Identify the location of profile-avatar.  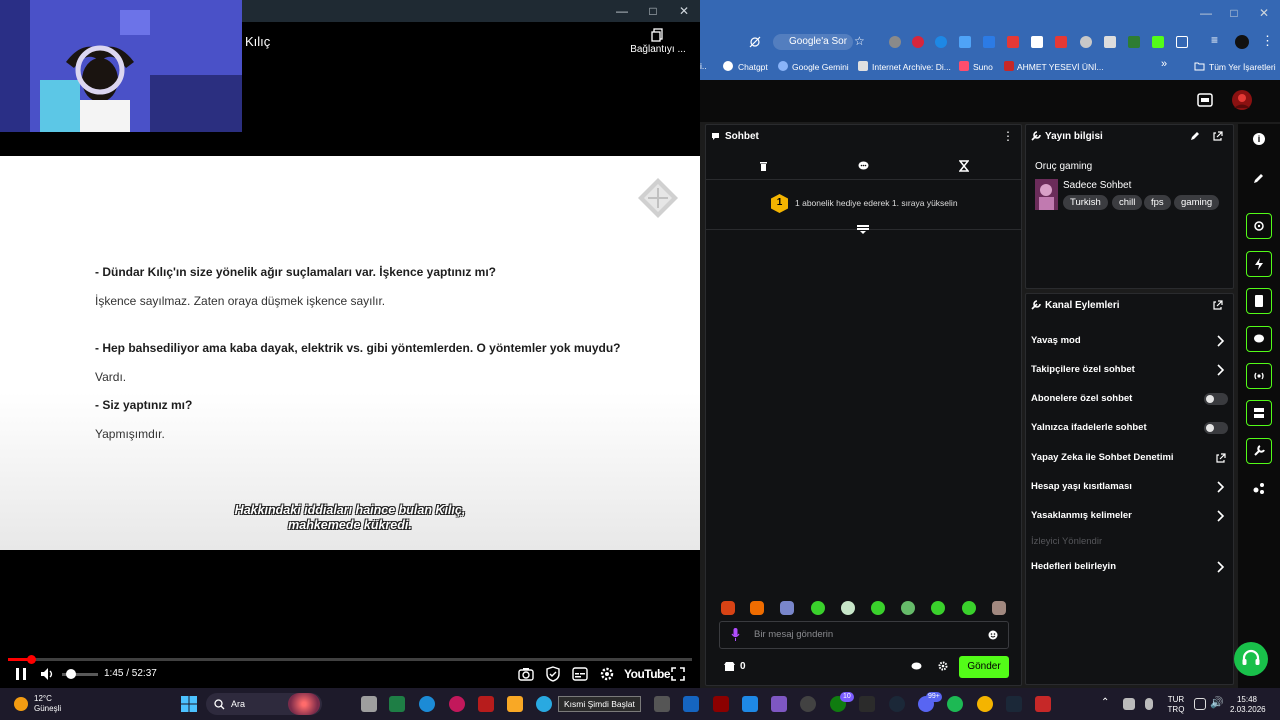
(1242, 42).